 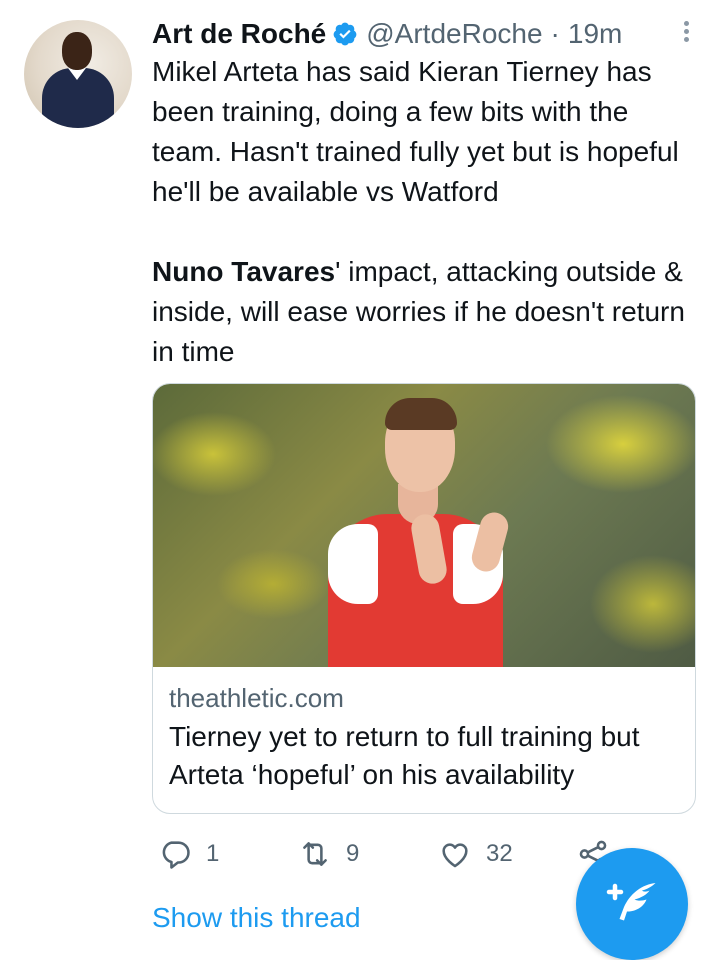 What do you see at coordinates (455, 855) in the screenshot?
I see `like-icon` at bounding box center [455, 855].